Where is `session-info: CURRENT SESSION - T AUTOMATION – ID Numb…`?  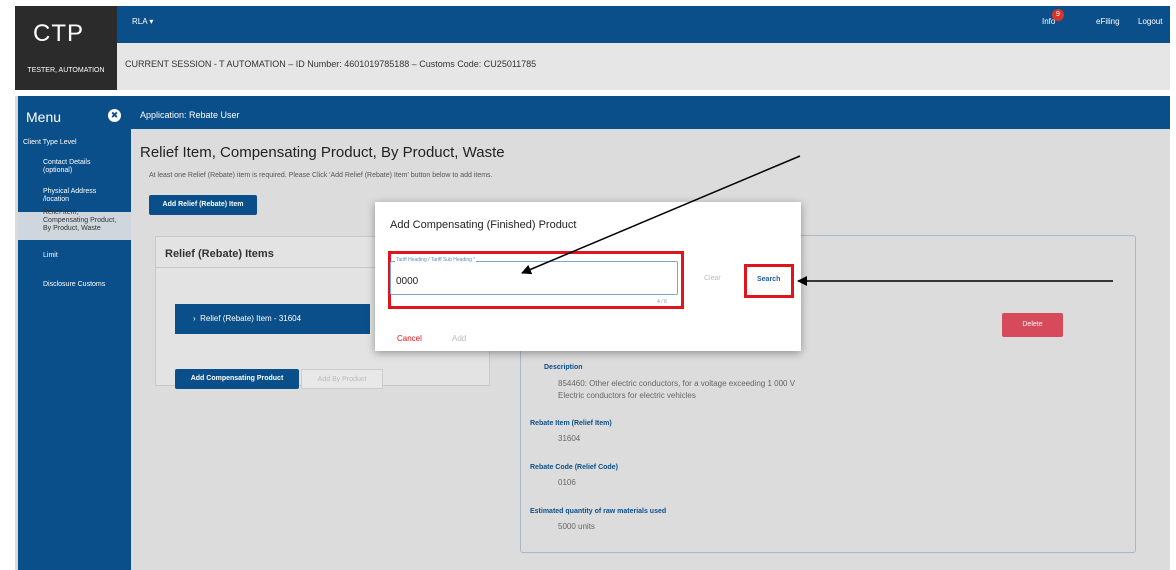 session-info: CURRENT SESSION - T AUTOMATION – ID Numb… is located at coordinates (331, 64).